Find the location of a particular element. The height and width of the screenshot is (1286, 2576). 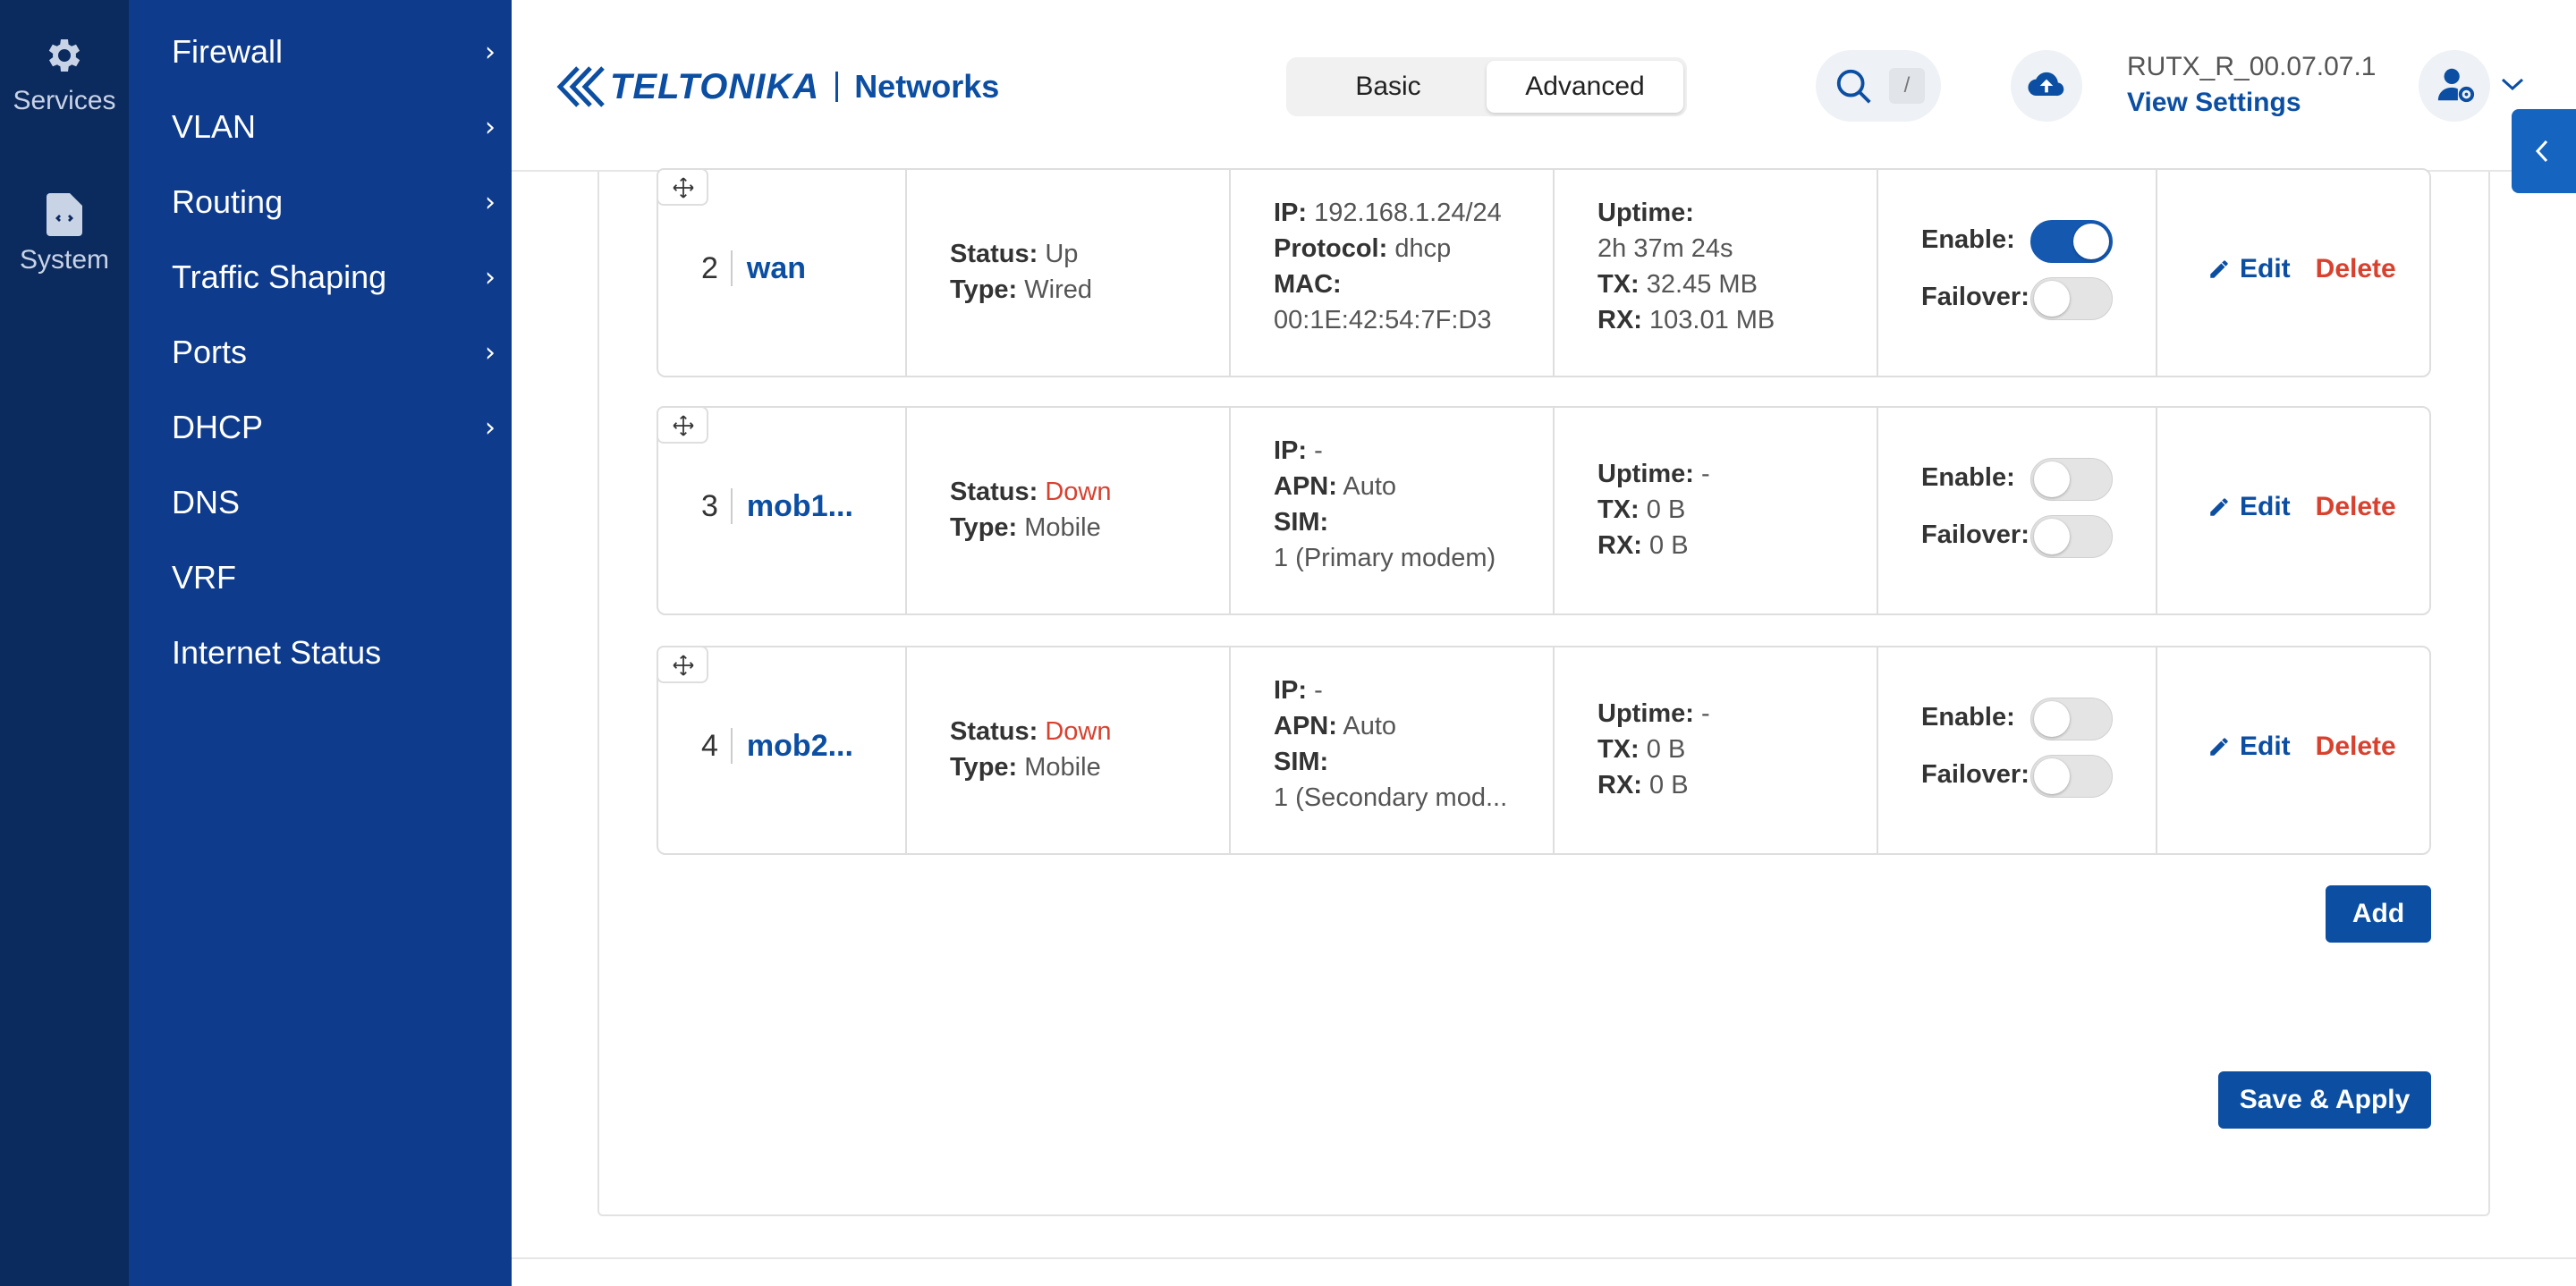

move-icon is located at coordinates (683, 665).